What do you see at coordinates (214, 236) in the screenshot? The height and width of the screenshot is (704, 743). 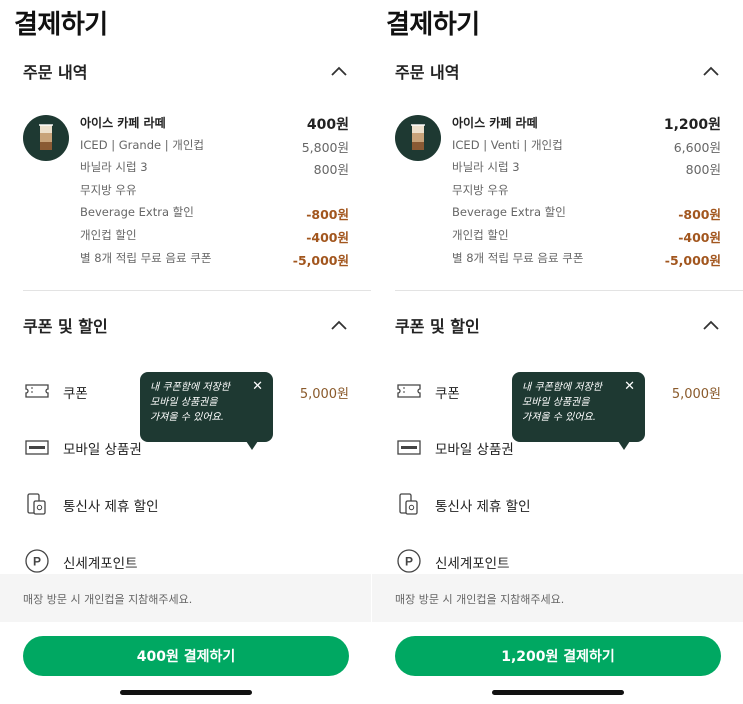 I see `order-row: 개인컵 할인 -400원` at bounding box center [214, 236].